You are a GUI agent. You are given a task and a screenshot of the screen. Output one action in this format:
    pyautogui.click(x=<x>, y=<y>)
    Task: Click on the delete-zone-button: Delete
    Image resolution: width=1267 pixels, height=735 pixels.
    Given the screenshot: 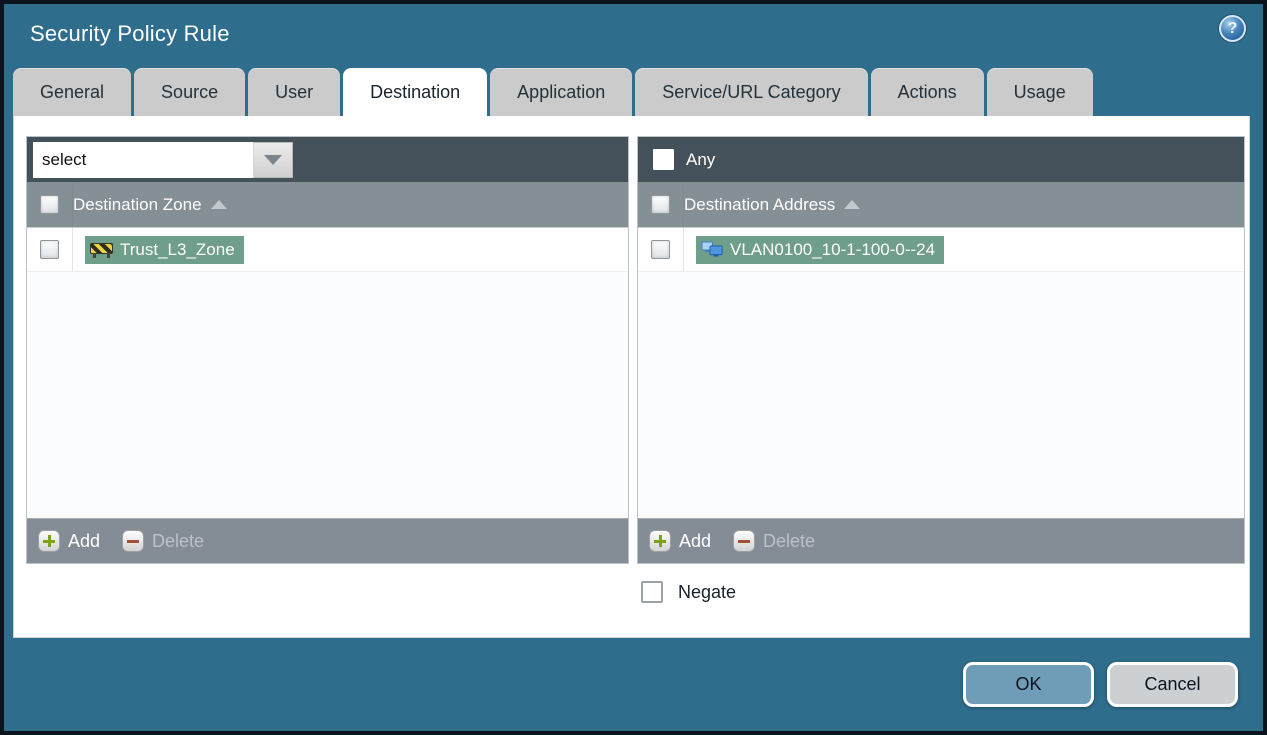 What is the action you would take?
    pyautogui.click(x=163, y=541)
    